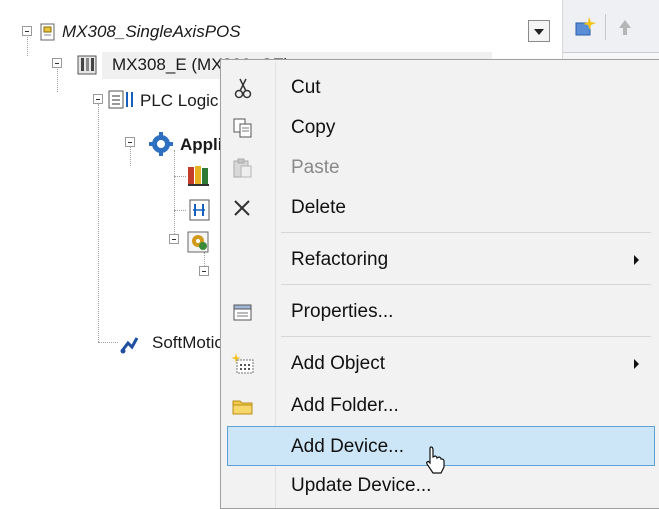 Image resolution: width=659 pixels, height=509 pixels. Describe the element at coordinates (48, 32) in the screenshot. I see `project-icon` at that location.